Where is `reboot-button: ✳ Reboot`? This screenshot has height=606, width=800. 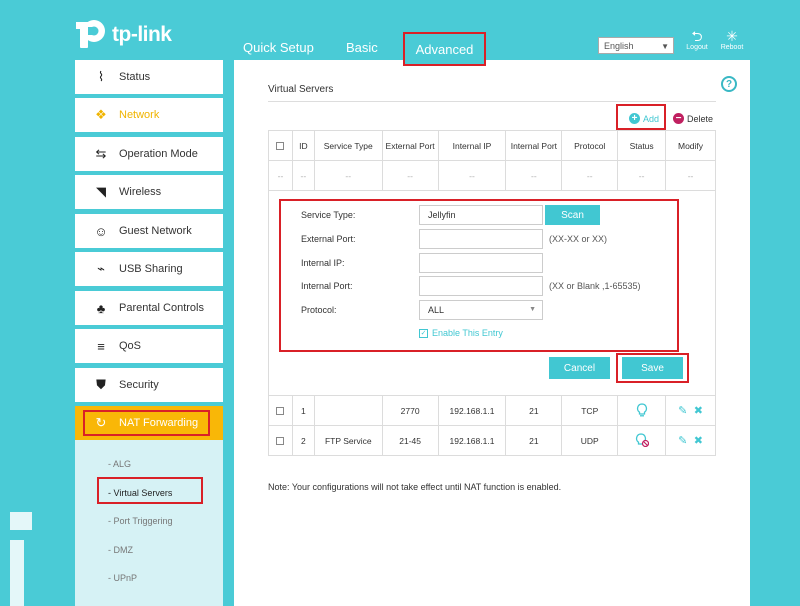 reboot-button: ✳ Reboot is located at coordinates (732, 39).